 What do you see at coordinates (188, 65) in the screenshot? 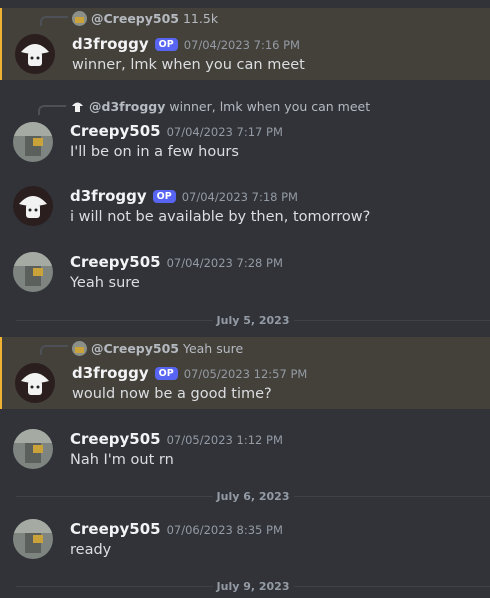
I see `message-text: winner, lmk when you can meet` at bounding box center [188, 65].